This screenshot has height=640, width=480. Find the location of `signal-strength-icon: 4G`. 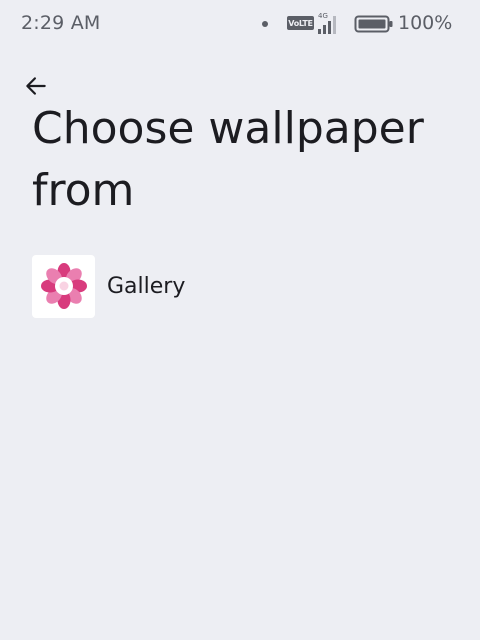

signal-strength-icon: 4G is located at coordinates (327, 23).